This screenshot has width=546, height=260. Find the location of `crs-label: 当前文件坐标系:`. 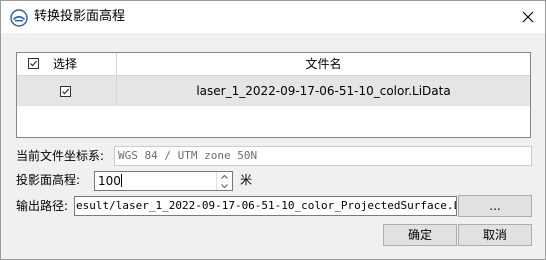

crs-label: 当前文件坐标系: is located at coordinates (60, 156).